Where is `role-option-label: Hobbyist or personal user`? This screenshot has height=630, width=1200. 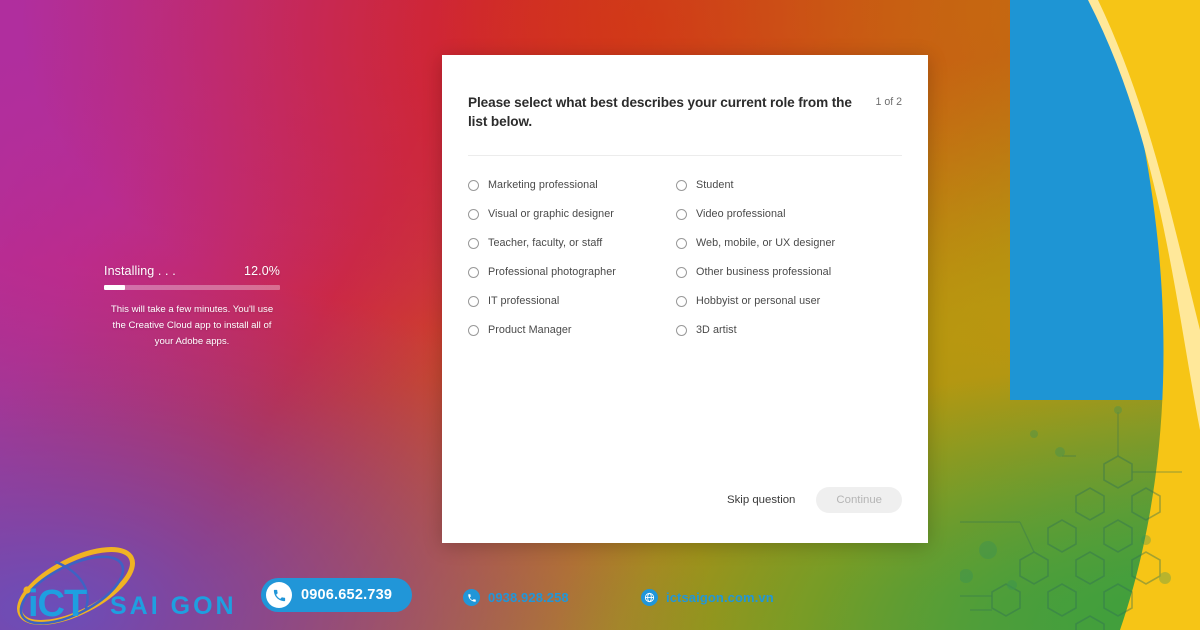
role-option-label: Hobbyist or personal user is located at coordinates (758, 301).